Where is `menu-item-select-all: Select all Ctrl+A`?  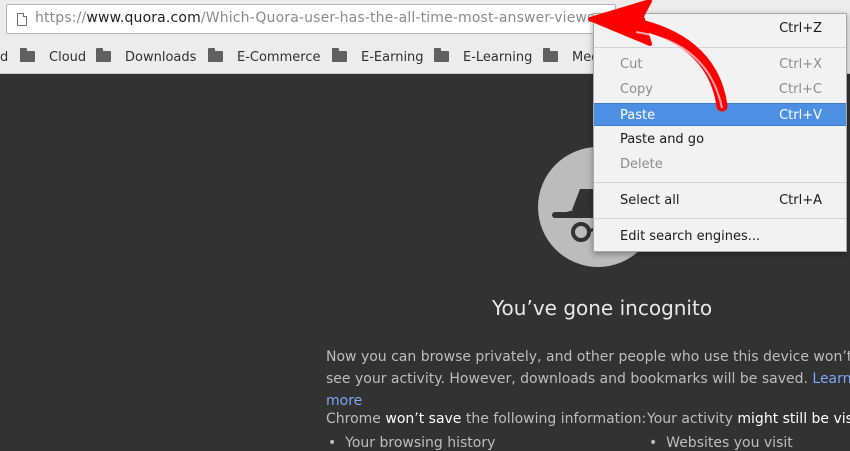
menu-item-select-all: Select all Ctrl+A is located at coordinates (720, 200).